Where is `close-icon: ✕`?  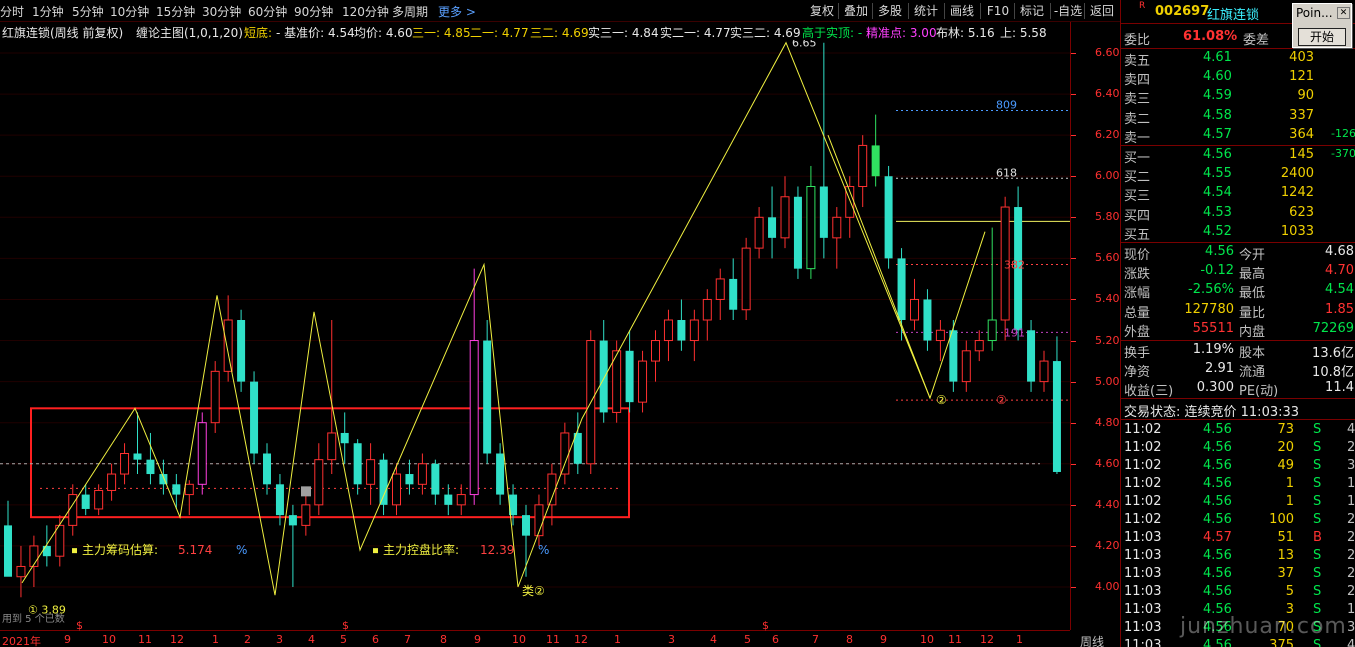
close-icon: ✕ is located at coordinates (1343, 13).